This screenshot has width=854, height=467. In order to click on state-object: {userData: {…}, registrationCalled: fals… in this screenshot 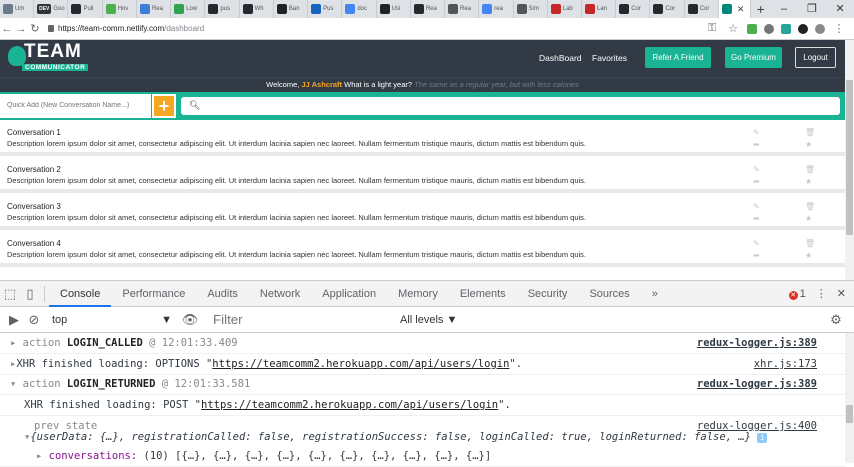, I will do `click(390, 437)`.